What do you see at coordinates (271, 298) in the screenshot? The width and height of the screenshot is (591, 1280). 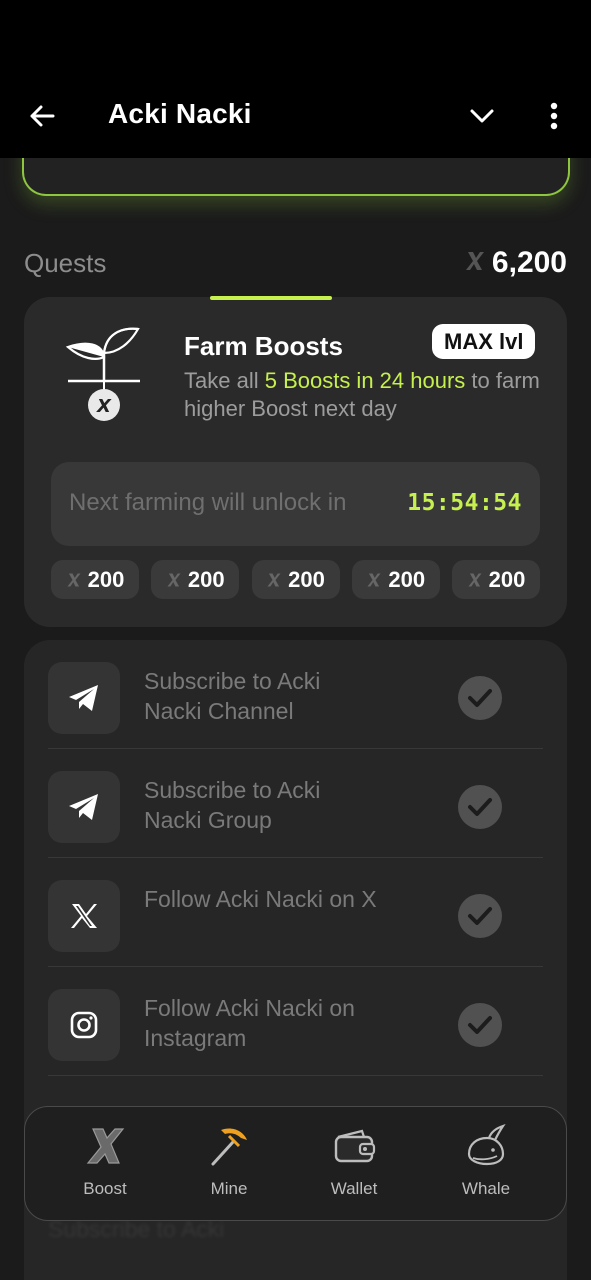 I see `tab-indicator` at bounding box center [271, 298].